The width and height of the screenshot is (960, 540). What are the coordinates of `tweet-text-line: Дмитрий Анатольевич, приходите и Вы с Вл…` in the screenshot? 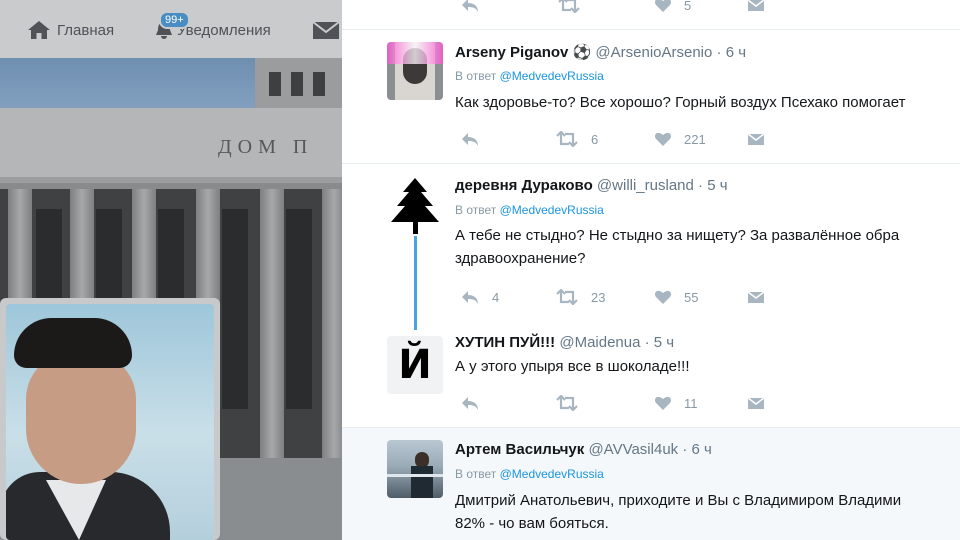 It's located at (678, 500).